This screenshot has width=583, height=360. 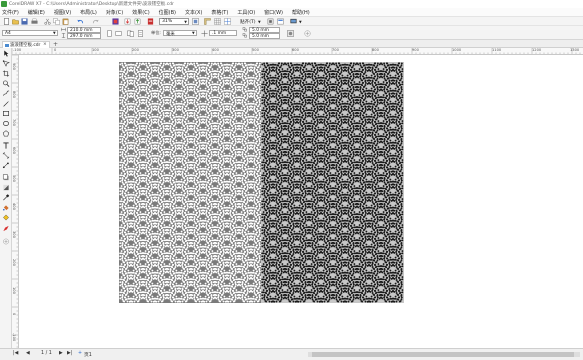 What do you see at coordinates (307, 33) in the screenshot?
I see `add-page-icon` at bounding box center [307, 33].